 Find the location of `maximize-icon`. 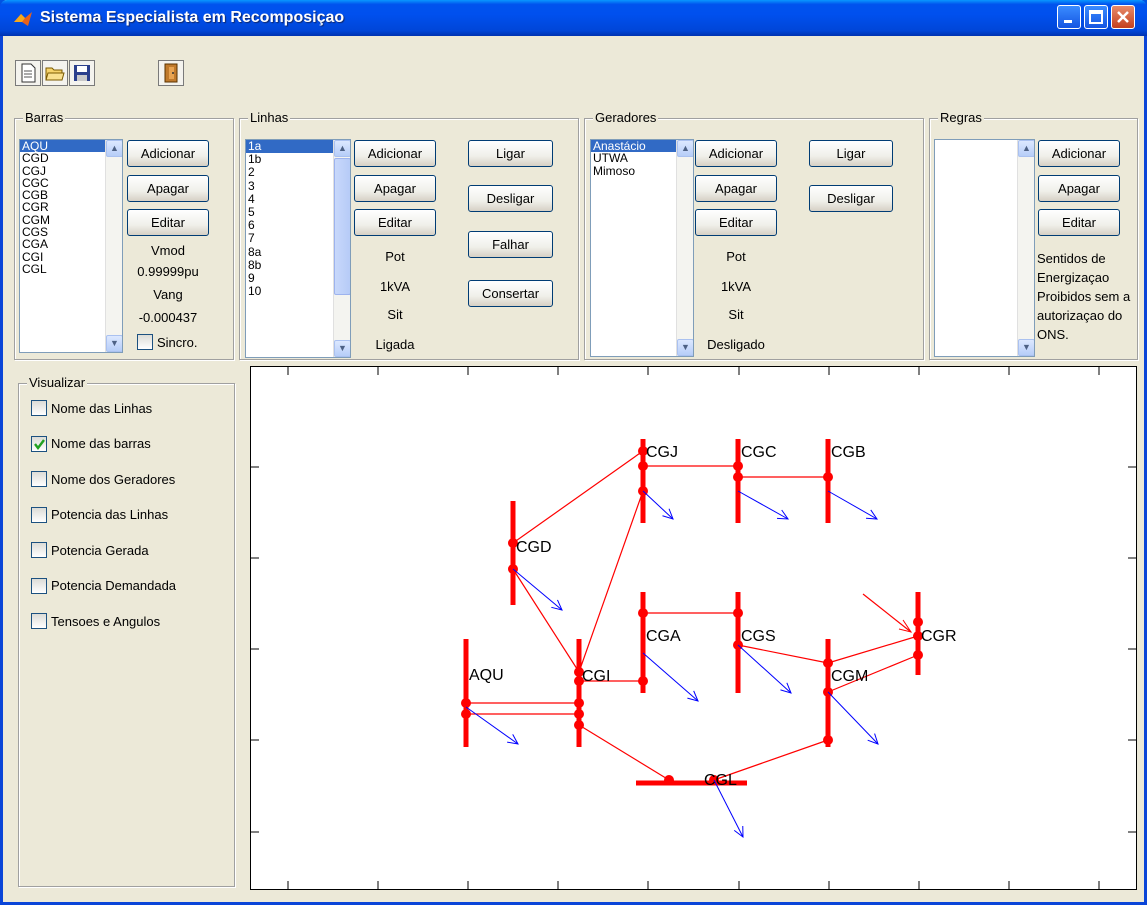

maximize-icon is located at coordinates (1096, 17).